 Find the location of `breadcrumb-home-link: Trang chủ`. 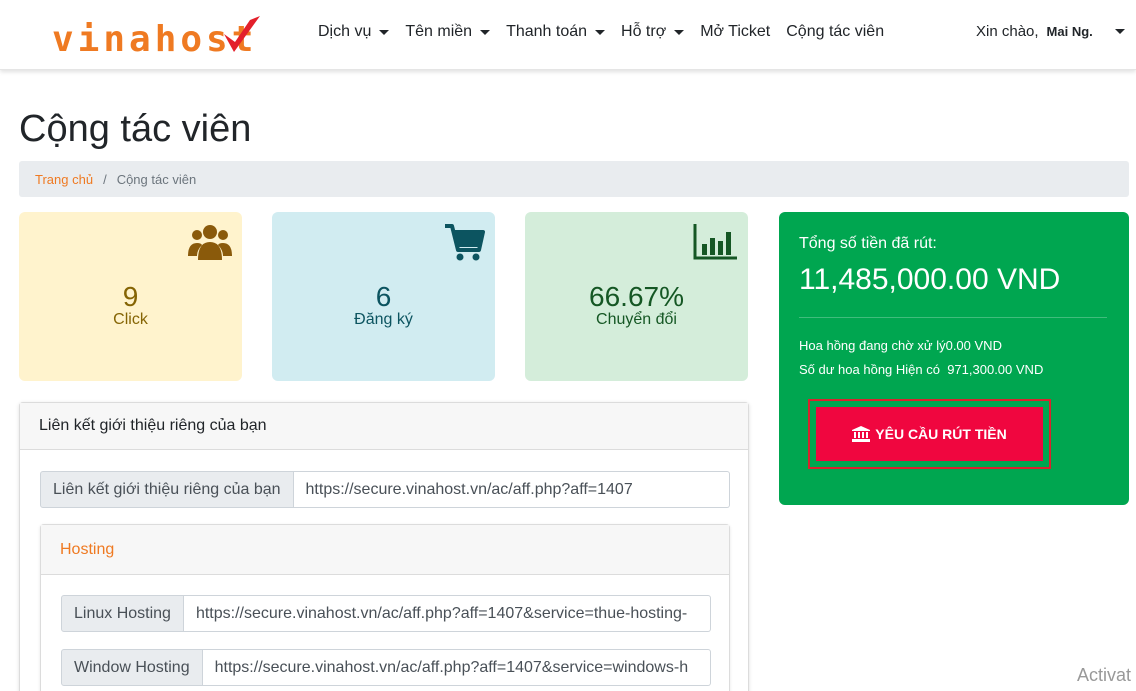

breadcrumb-home-link: Trang chủ is located at coordinates (64, 179).